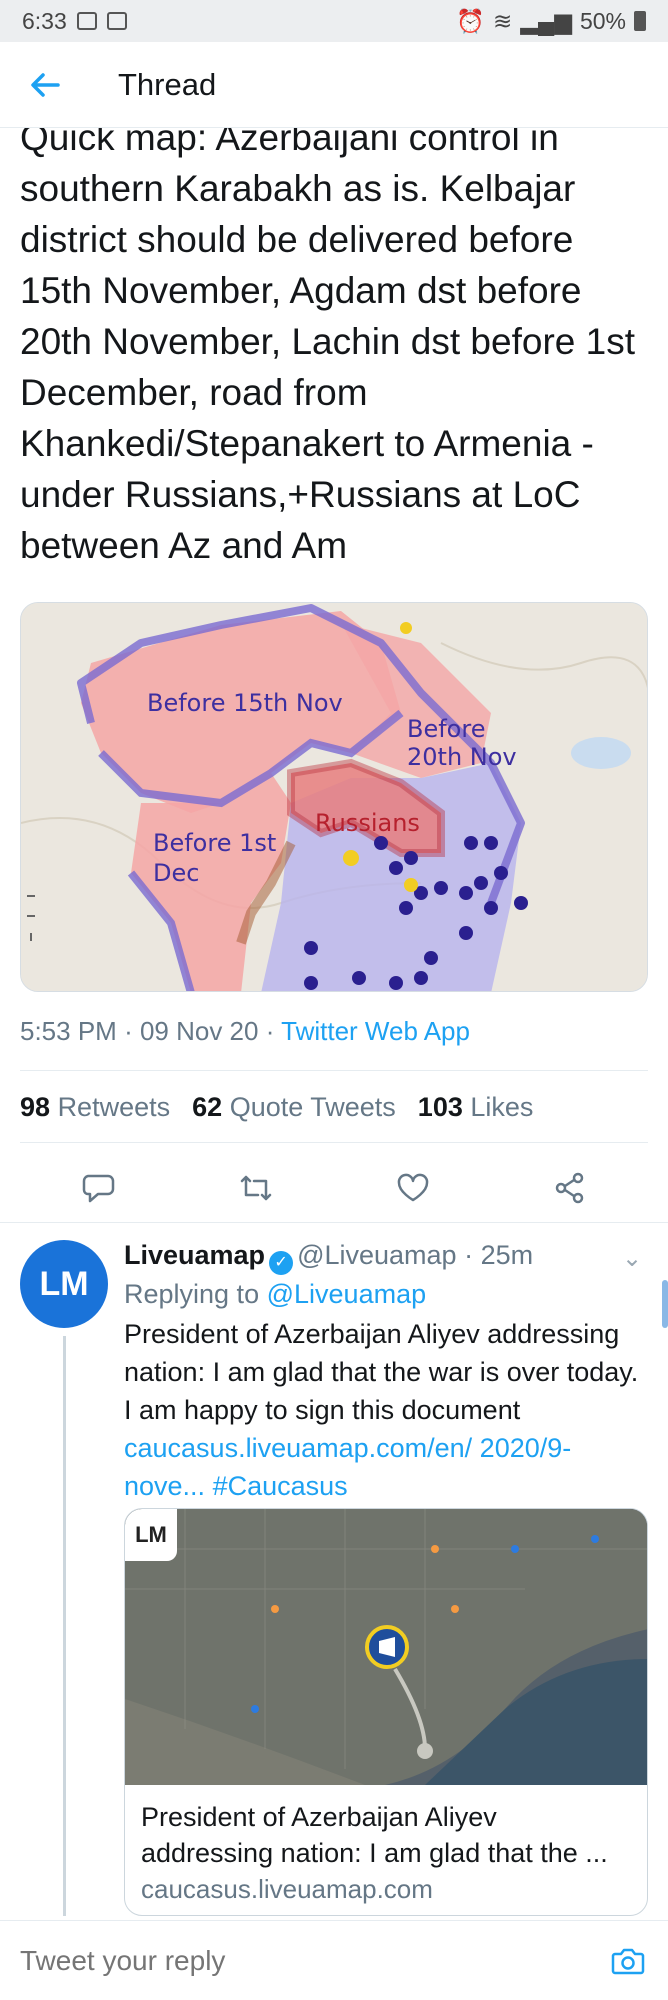 Image resolution: width=668 pixels, height=2000 pixels. What do you see at coordinates (503, 20) in the screenshot?
I see `wifi-icon: ≋` at bounding box center [503, 20].